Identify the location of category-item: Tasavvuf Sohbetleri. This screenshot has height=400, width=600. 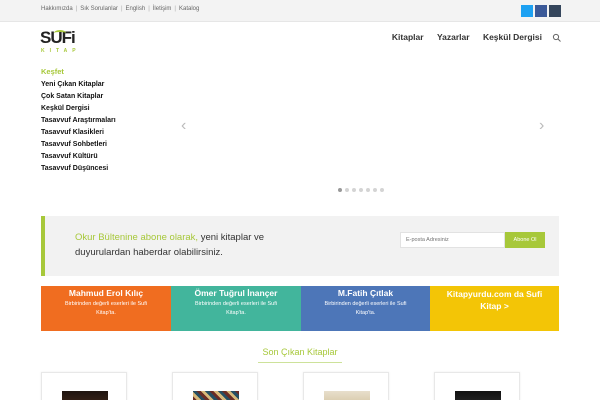
(78, 145).